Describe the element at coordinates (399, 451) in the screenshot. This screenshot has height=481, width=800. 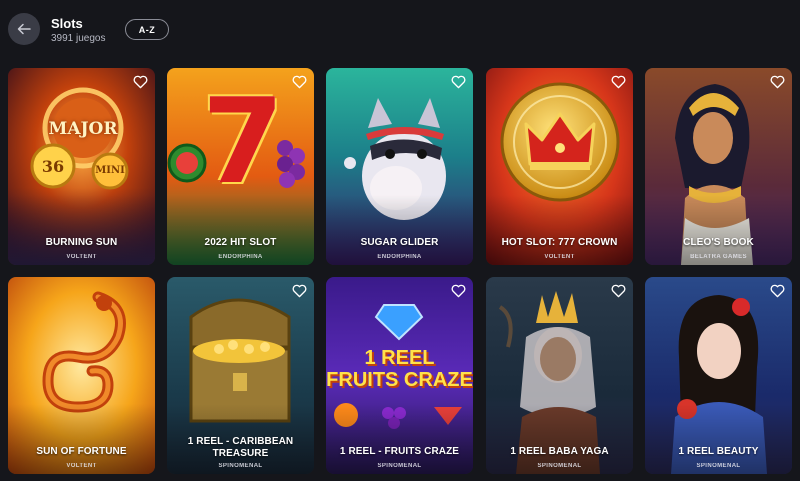
I see `game-name: 1 REEL - FRUITS CRAZE` at that location.